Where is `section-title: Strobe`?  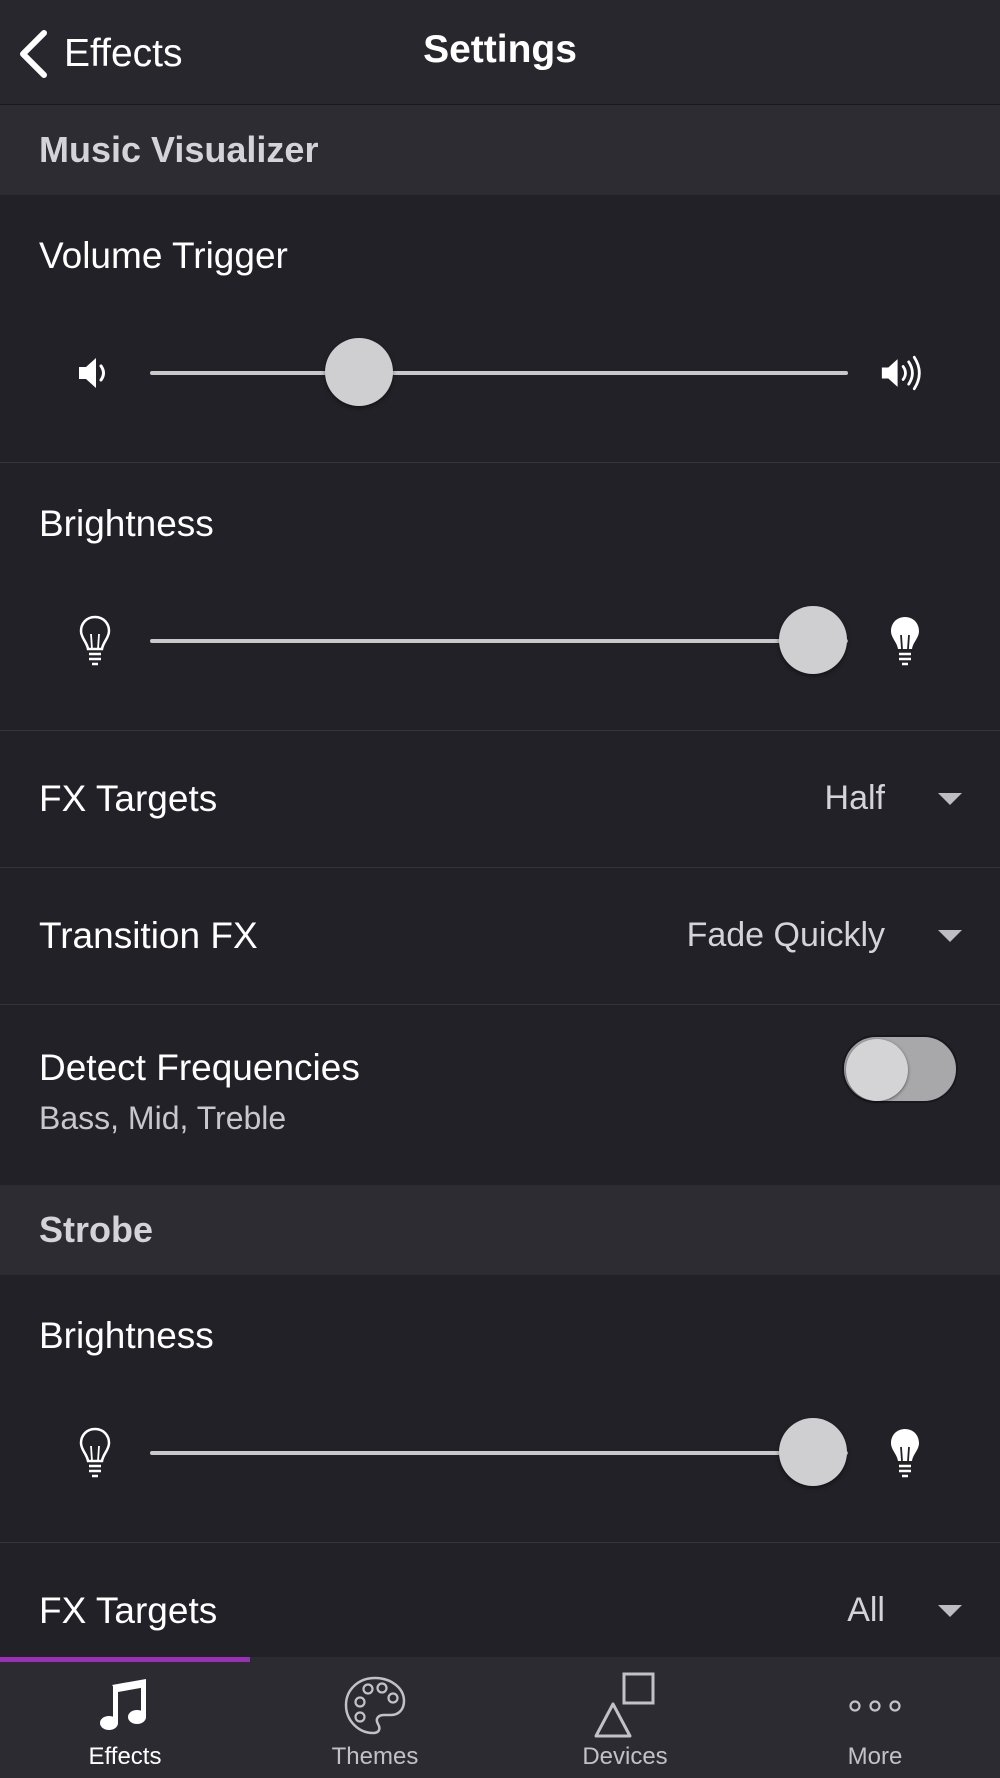
section-title: Strobe is located at coordinates (96, 1229).